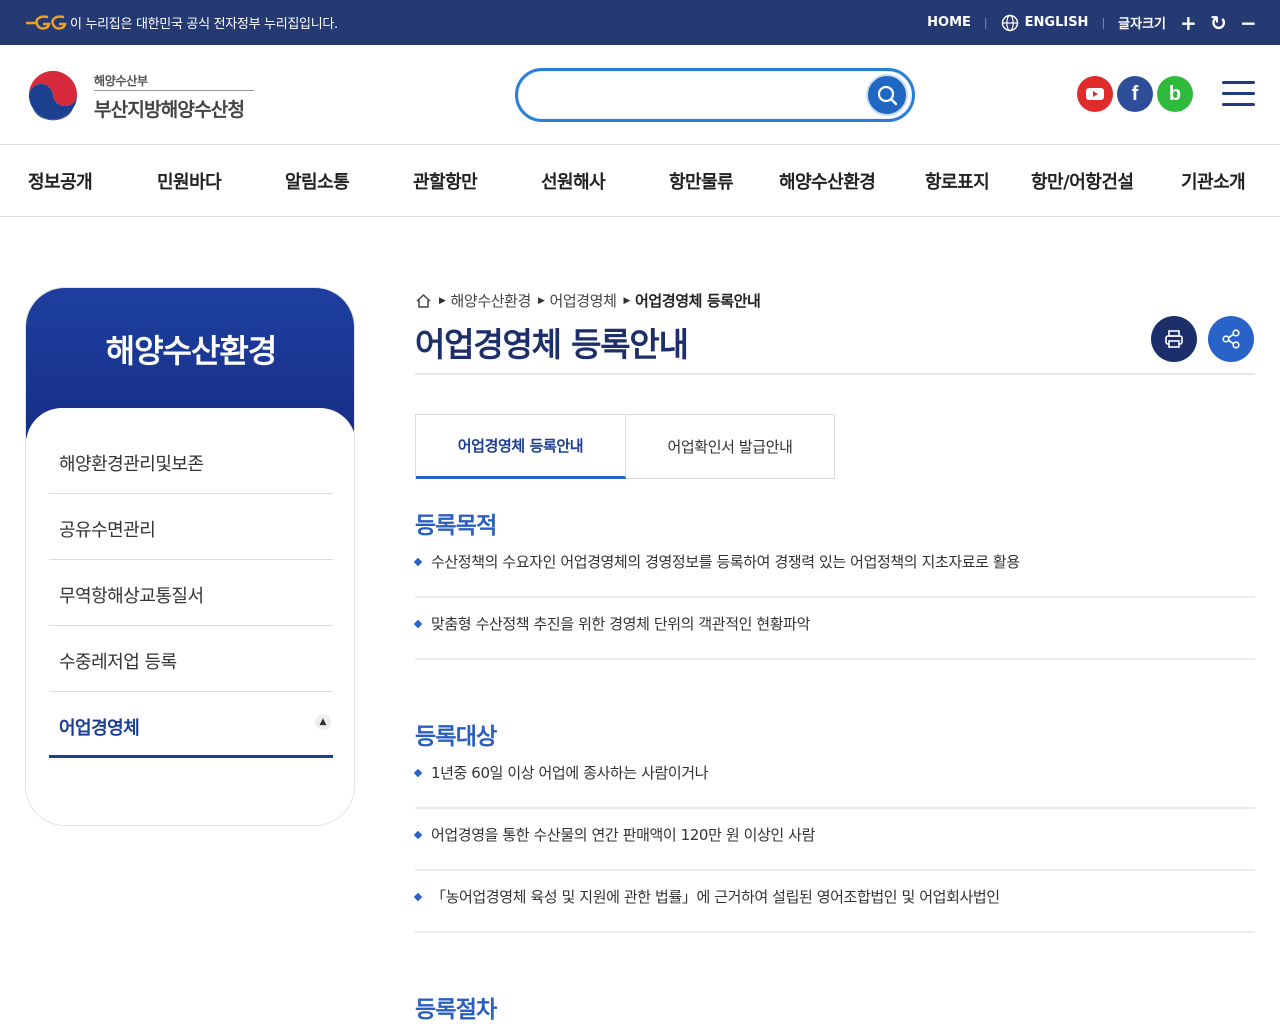  Describe the element at coordinates (191, 351) in the screenshot. I see `side-menu-title: 해양수산환경` at that location.